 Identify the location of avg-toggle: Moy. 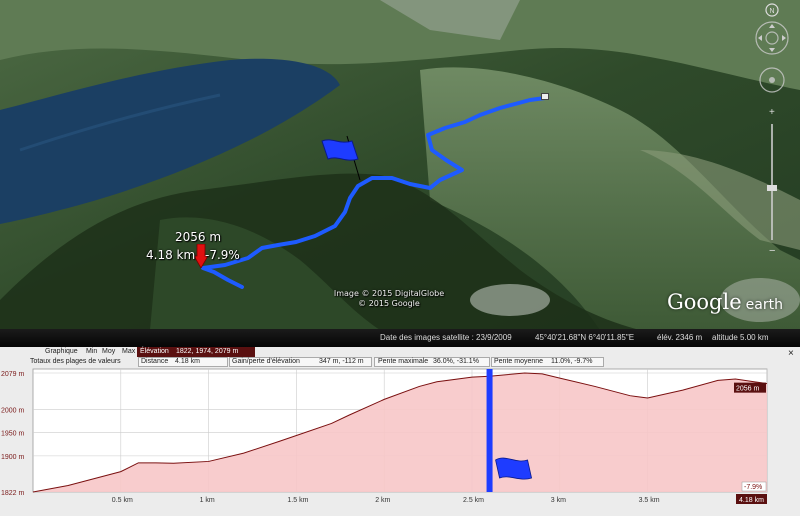
(108, 351).